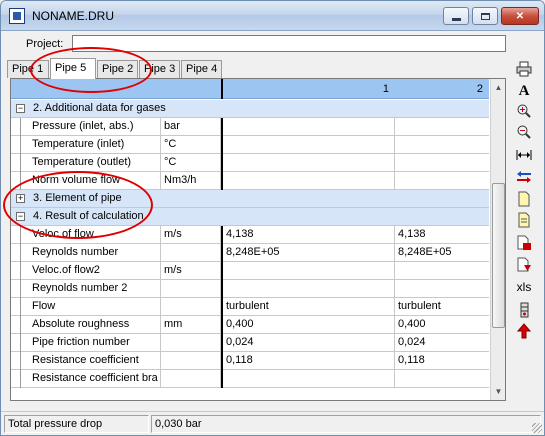 The width and height of the screenshot is (545, 436). What do you see at coordinates (308, 361) in the screenshot?
I see `value-cell-1: 0,118` at bounding box center [308, 361].